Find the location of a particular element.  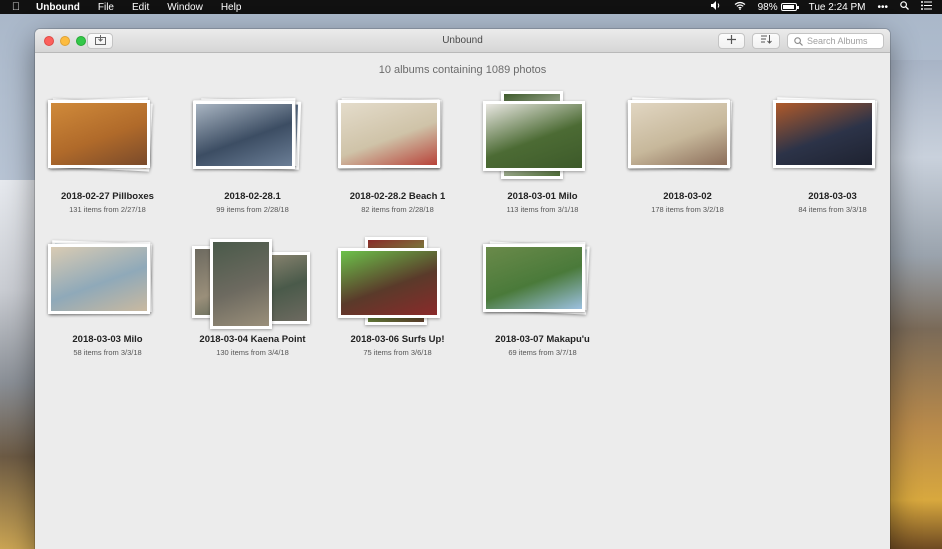

album-item: 2018-03-02 178 items from 3/2/18 is located at coordinates (687, 155).